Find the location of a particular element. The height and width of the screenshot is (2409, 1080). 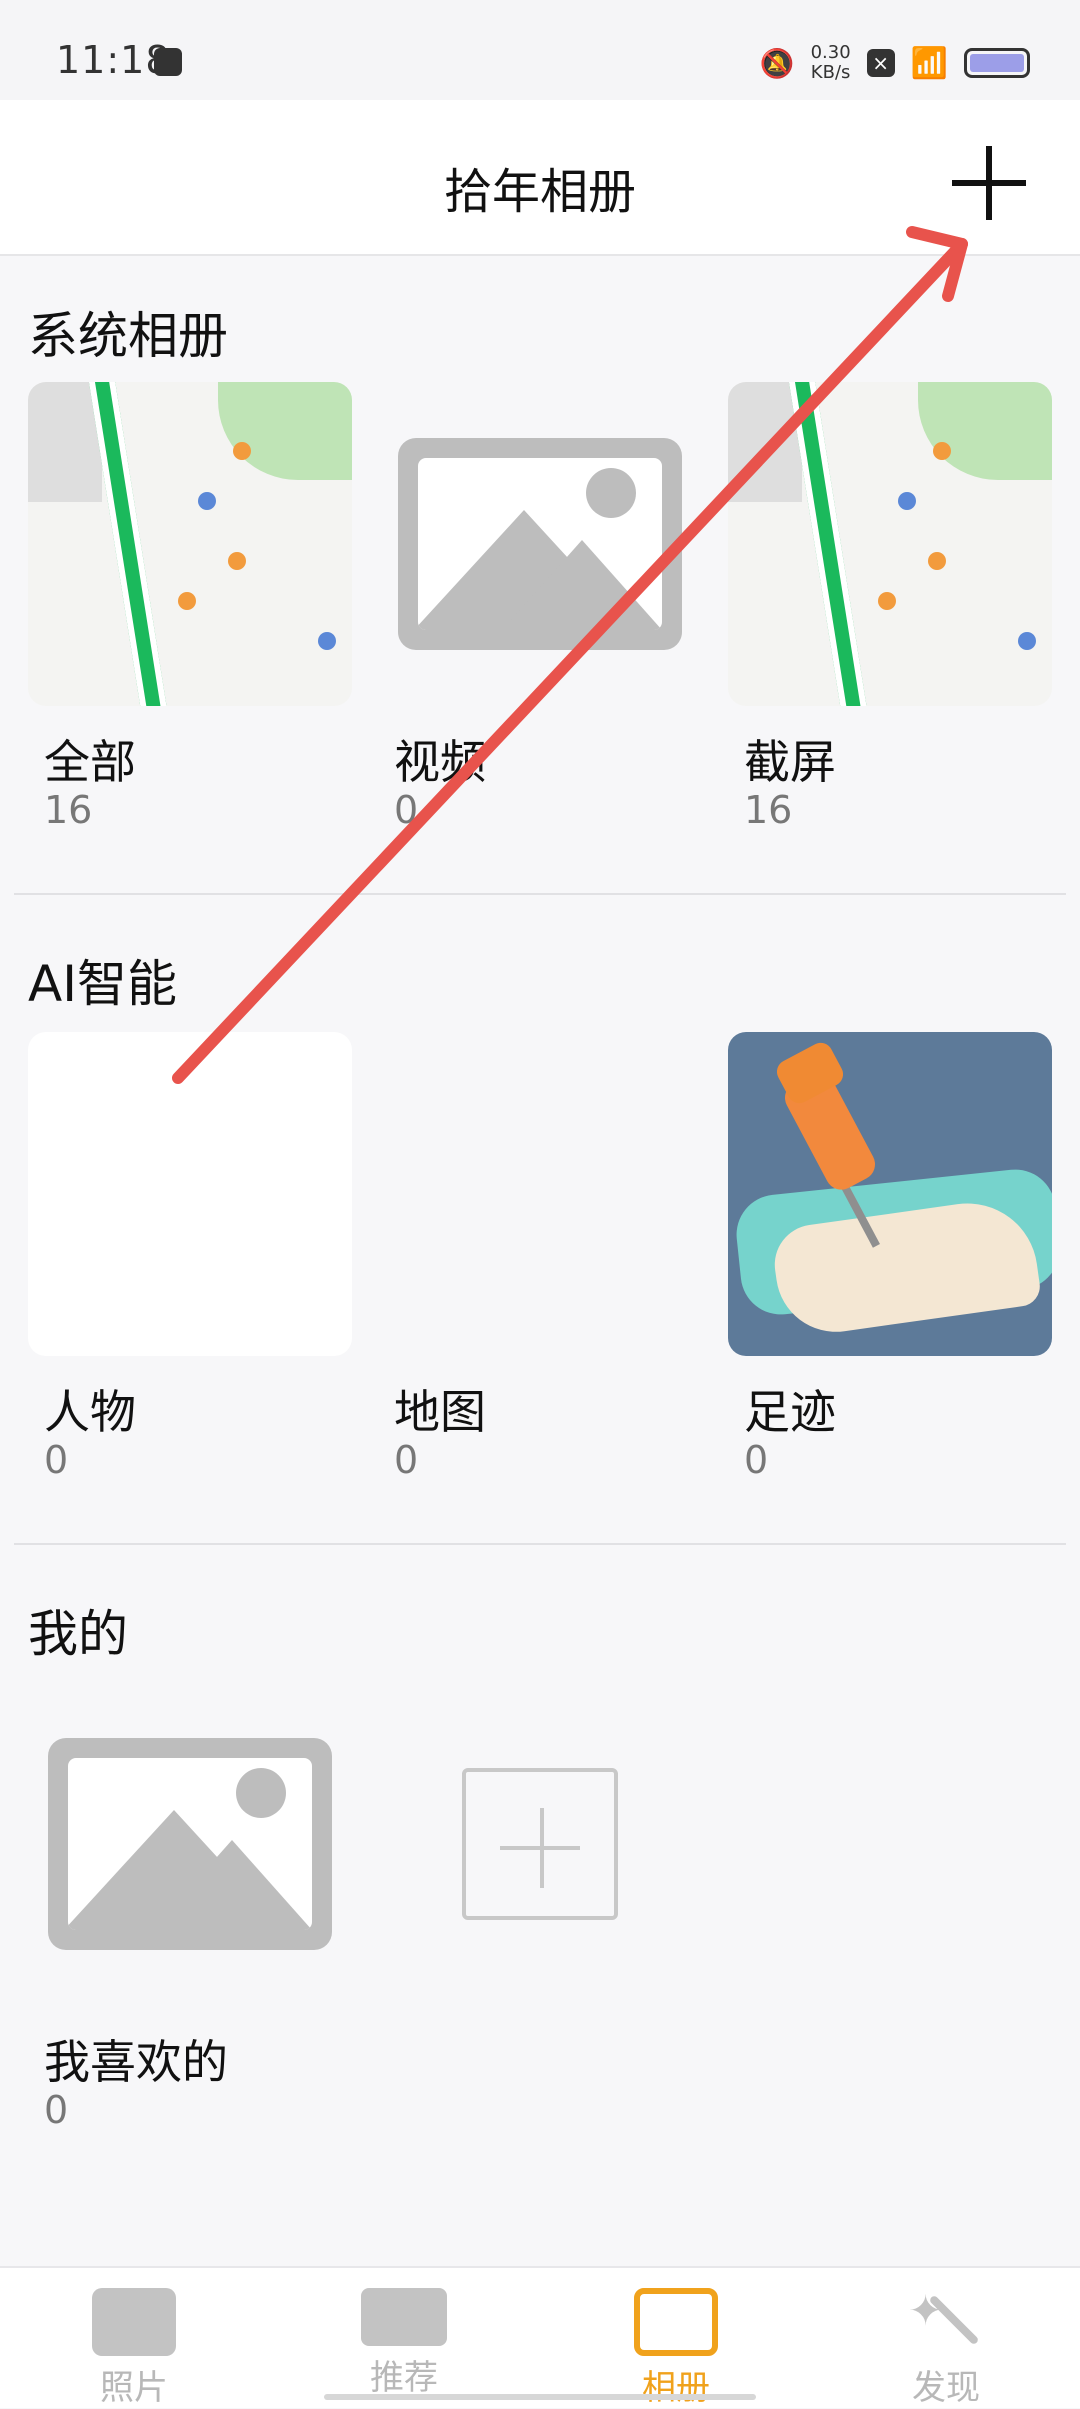

battery-level is located at coordinates (997, 63).